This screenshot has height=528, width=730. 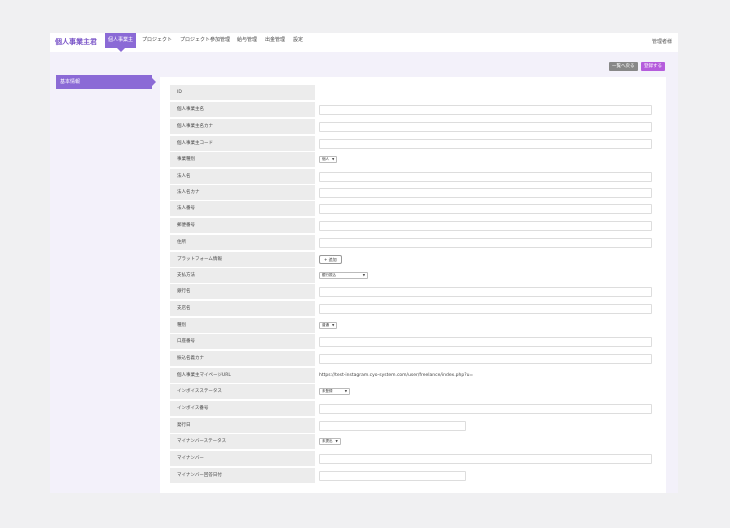 What do you see at coordinates (485, 309) in the screenshot?
I see `branch-name-input` at bounding box center [485, 309].